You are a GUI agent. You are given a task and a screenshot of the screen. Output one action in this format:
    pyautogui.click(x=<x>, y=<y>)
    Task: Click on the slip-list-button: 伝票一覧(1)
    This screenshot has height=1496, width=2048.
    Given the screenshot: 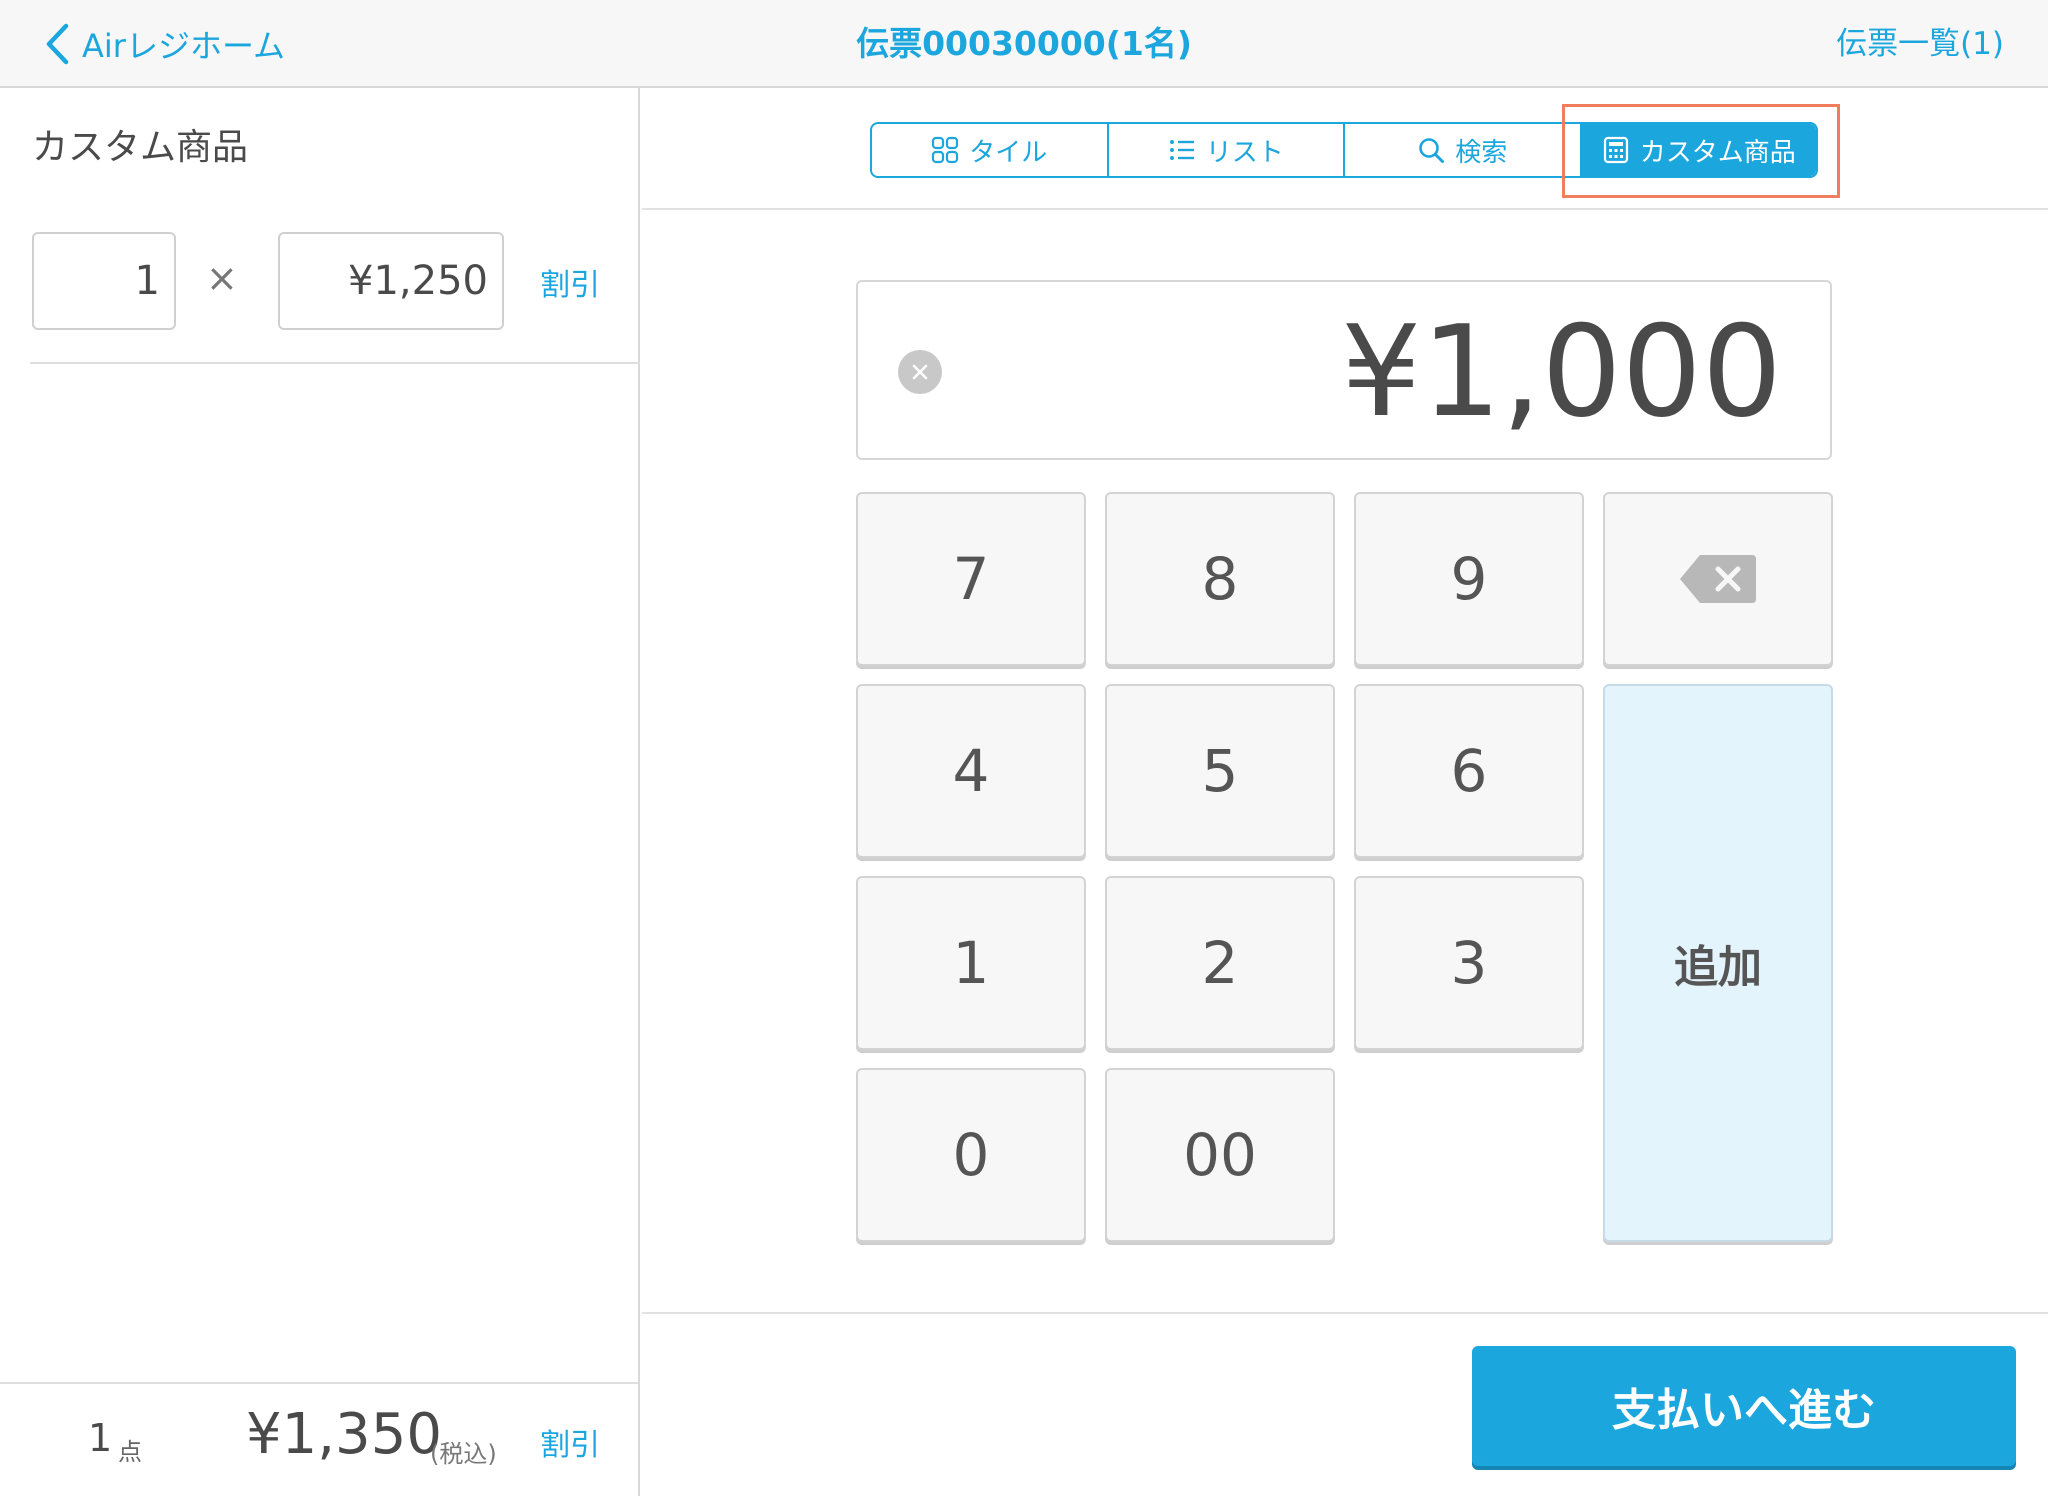 What is the action you would take?
    pyautogui.click(x=1920, y=44)
    